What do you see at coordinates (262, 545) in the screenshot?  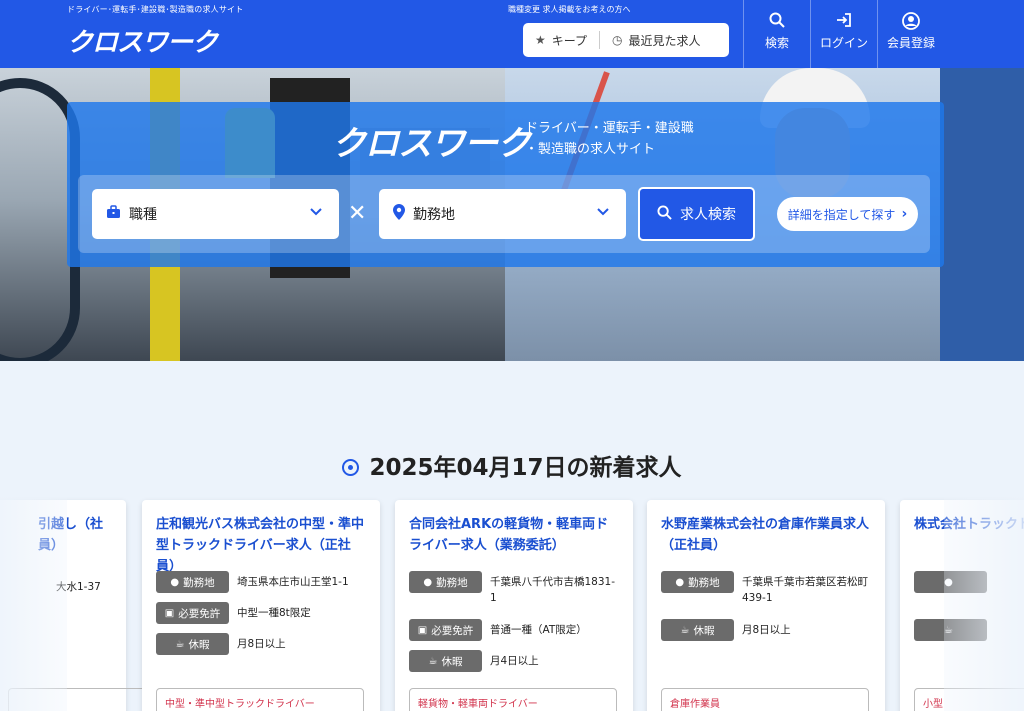 I see `job-card-title: 庄和観光バス株式会社の中型・準中型トラックドライバー求人（正社員）` at bounding box center [262, 545].